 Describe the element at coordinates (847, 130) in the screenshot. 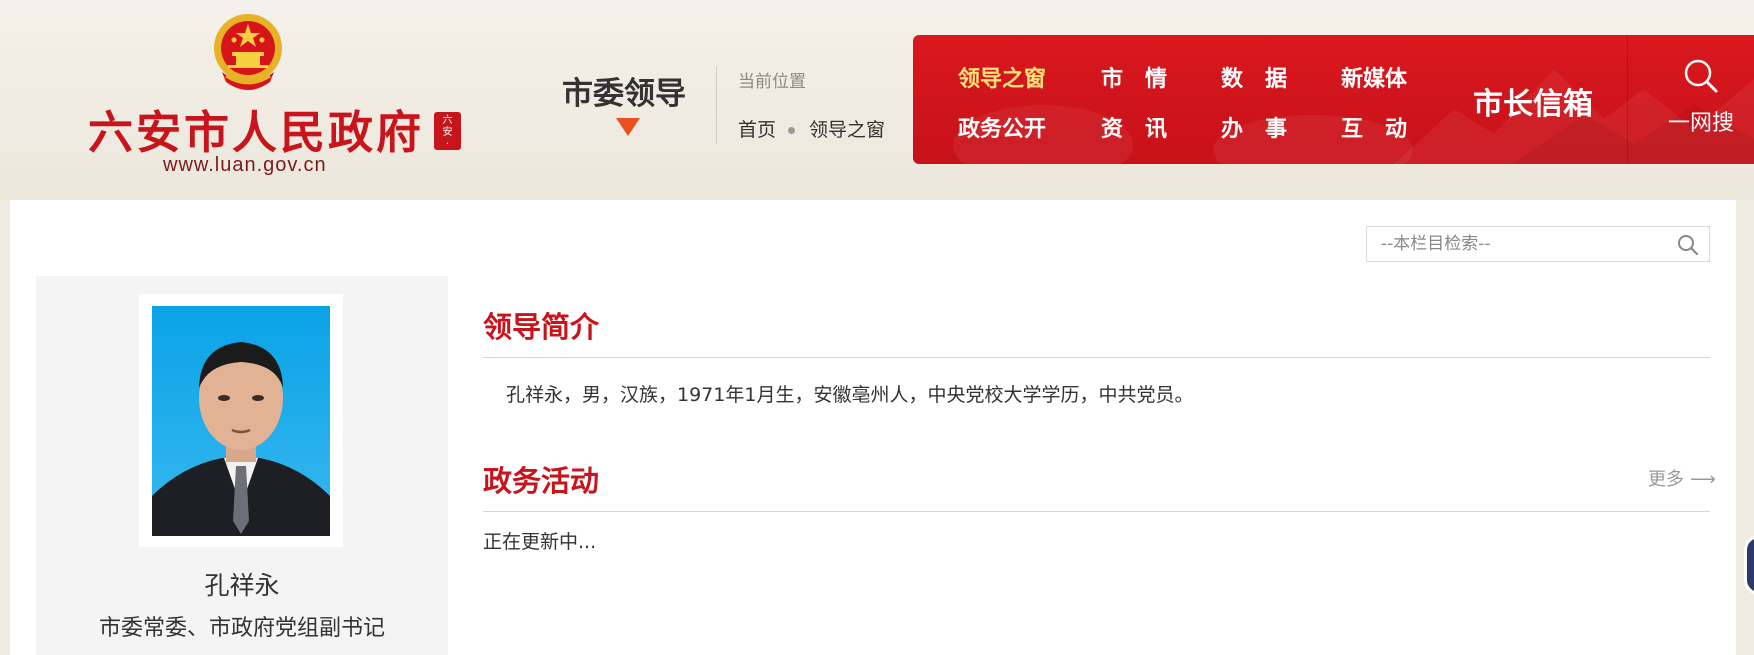

I see `breadcrumb-current: 领导之窗` at that location.